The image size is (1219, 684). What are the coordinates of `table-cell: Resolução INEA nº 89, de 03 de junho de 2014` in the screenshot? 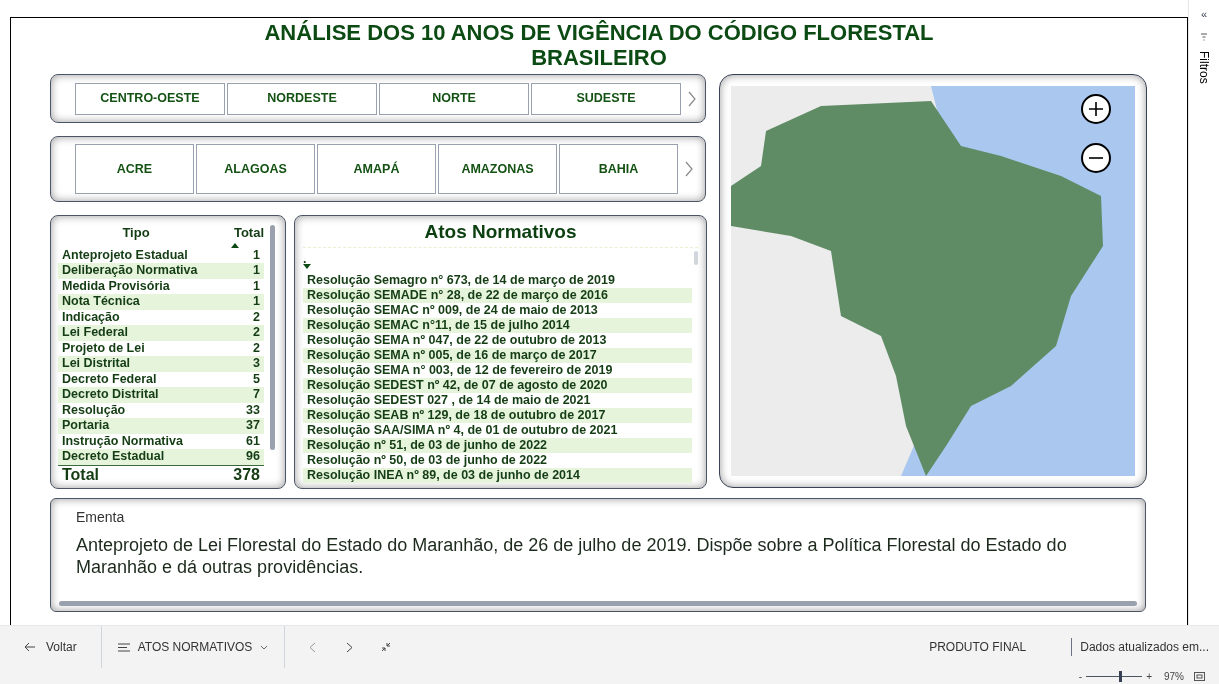 It's located at (497, 475).